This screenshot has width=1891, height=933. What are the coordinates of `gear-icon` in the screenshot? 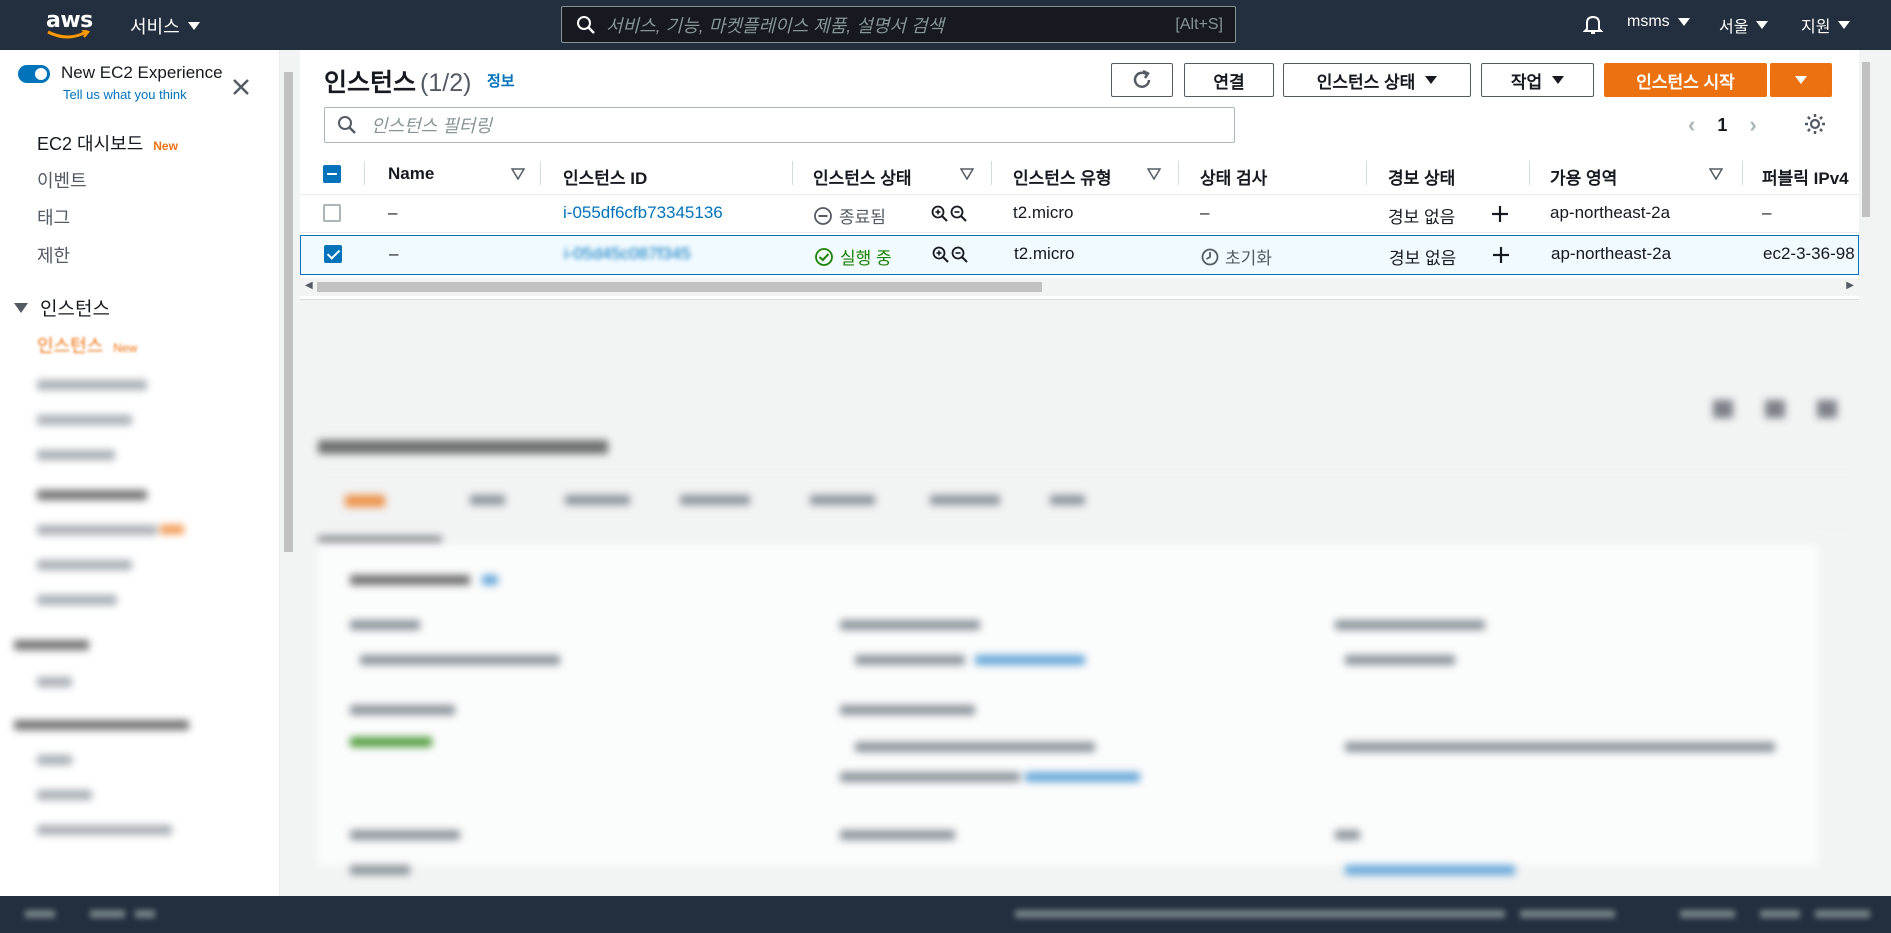 It's located at (1815, 124).